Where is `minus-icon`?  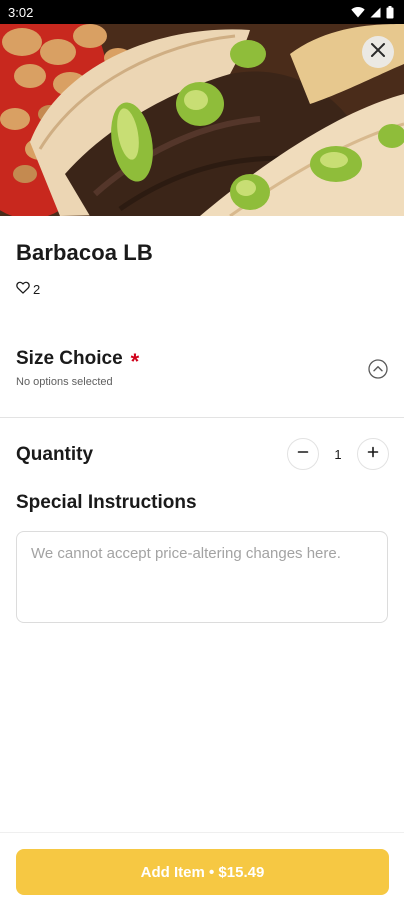 minus-icon is located at coordinates (303, 454).